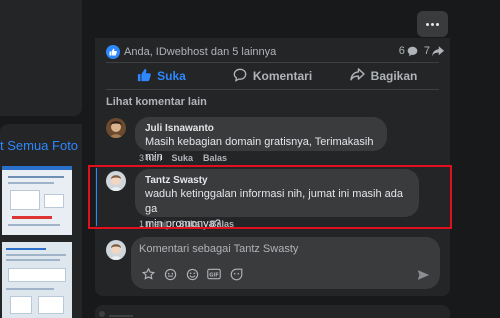 The height and width of the screenshot is (318, 500). Describe the element at coordinates (156, 102) in the screenshot. I see `view-more-comments-link: Lihat komentar lain` at that location.